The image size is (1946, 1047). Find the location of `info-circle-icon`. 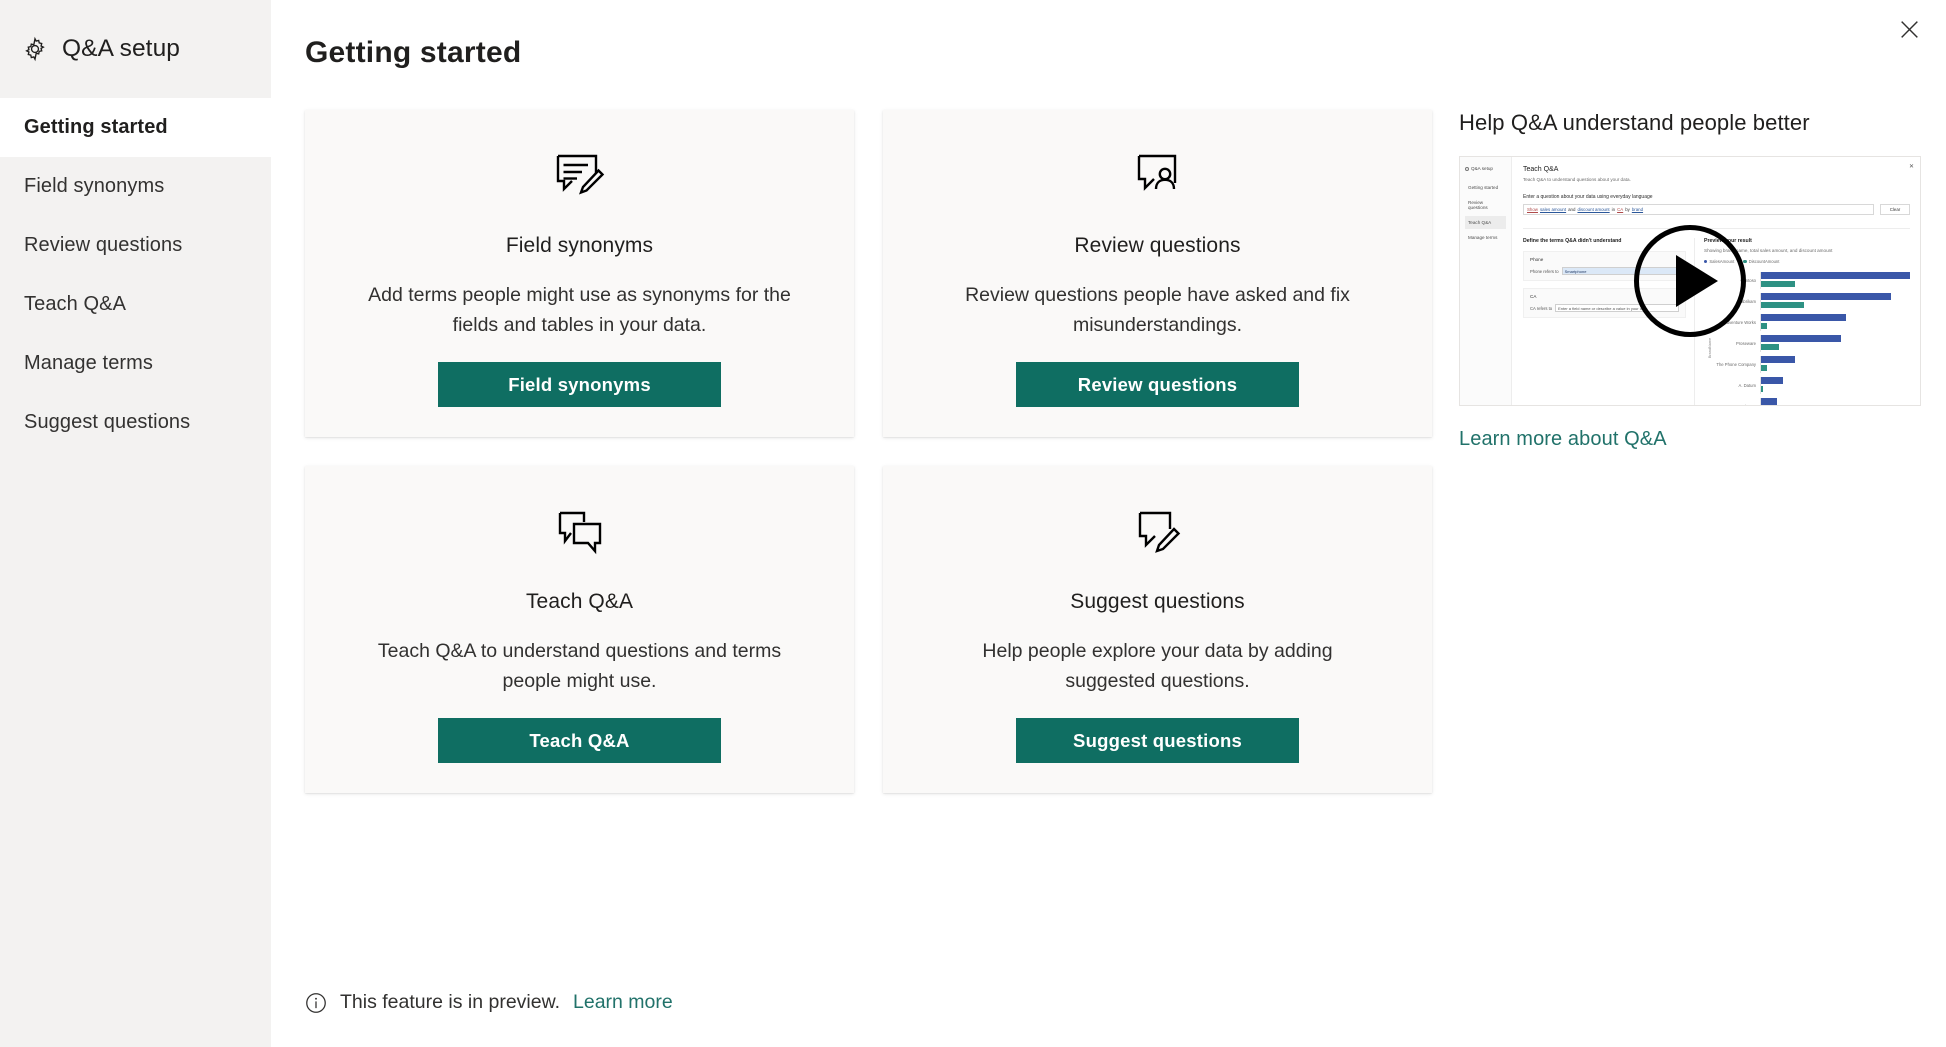

info-circle-icon is located at coordinates (316, 1003).